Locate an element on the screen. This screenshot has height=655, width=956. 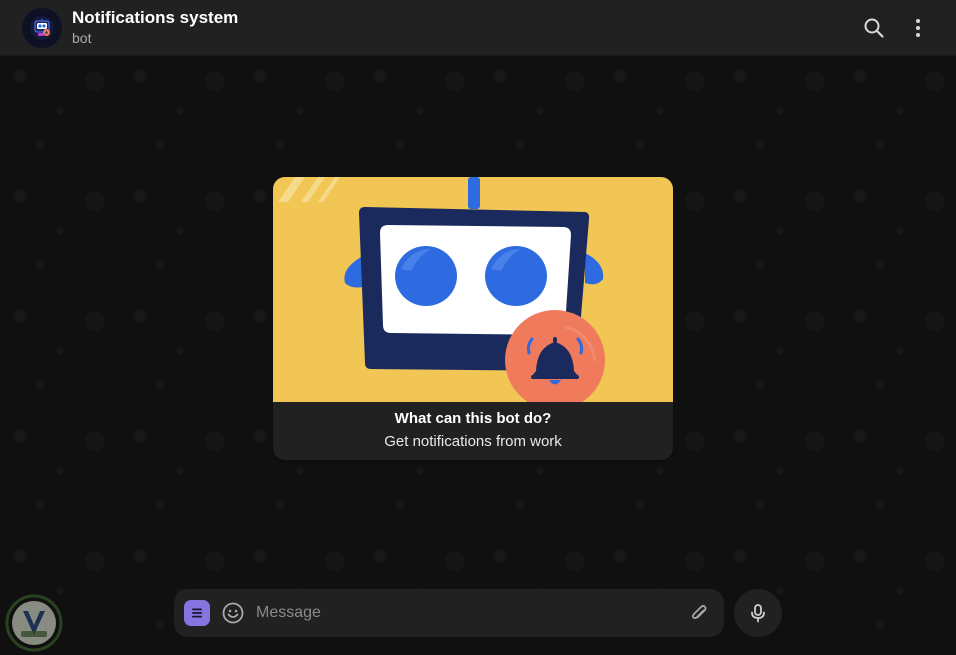
paperclip-icon is located at coordinates (699, 612).